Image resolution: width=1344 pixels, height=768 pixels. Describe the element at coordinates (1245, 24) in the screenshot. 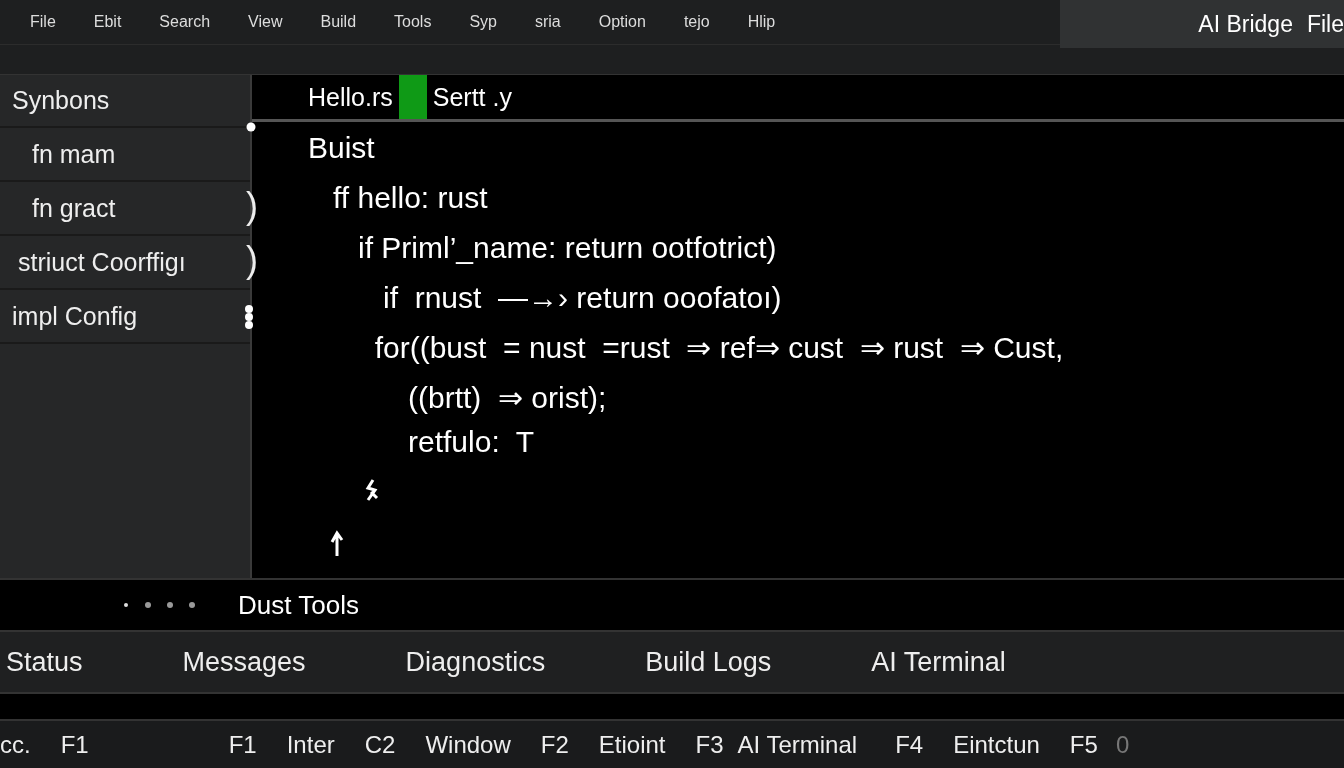

I see `panel-title: AI Bridge` at that location.